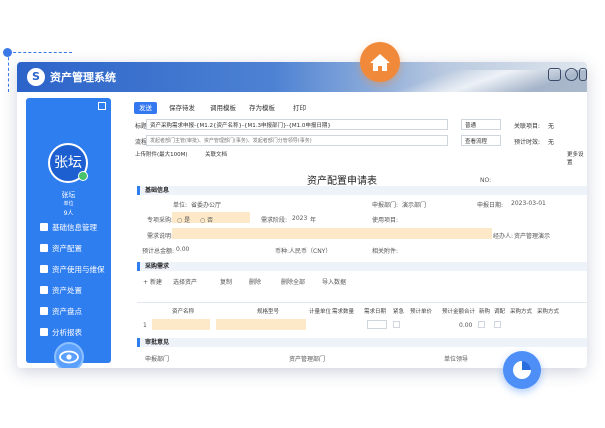  What do you see at coordinates (466, 325) in the screenshot?
I see `row-amount: 0.00` at bounding box center [466, 325].